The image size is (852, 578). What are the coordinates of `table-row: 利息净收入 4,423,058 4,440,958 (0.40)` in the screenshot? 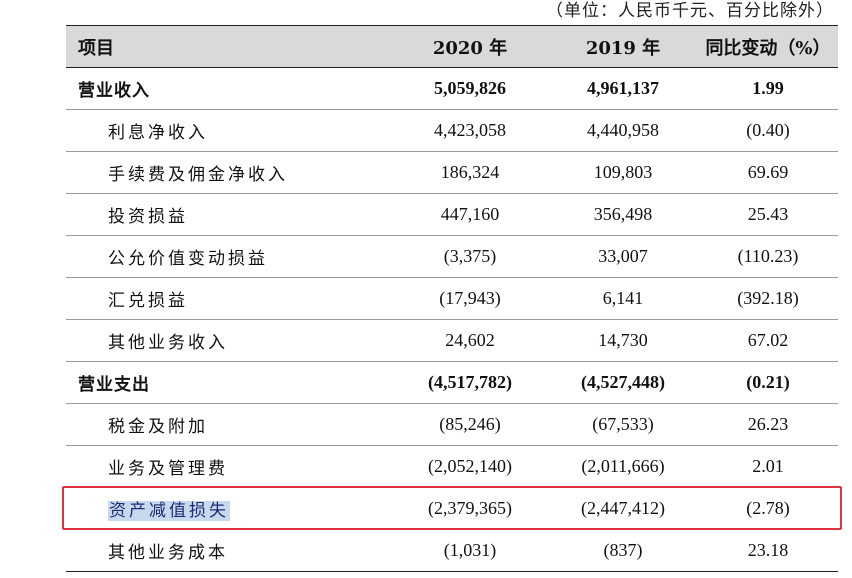 It's located at (452, 130).